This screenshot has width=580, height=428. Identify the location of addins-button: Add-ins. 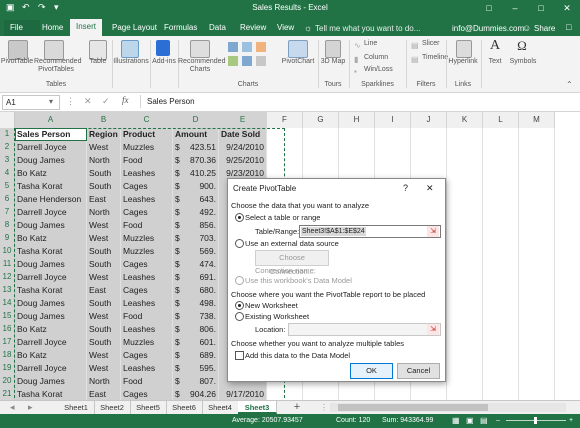
(164, 62).